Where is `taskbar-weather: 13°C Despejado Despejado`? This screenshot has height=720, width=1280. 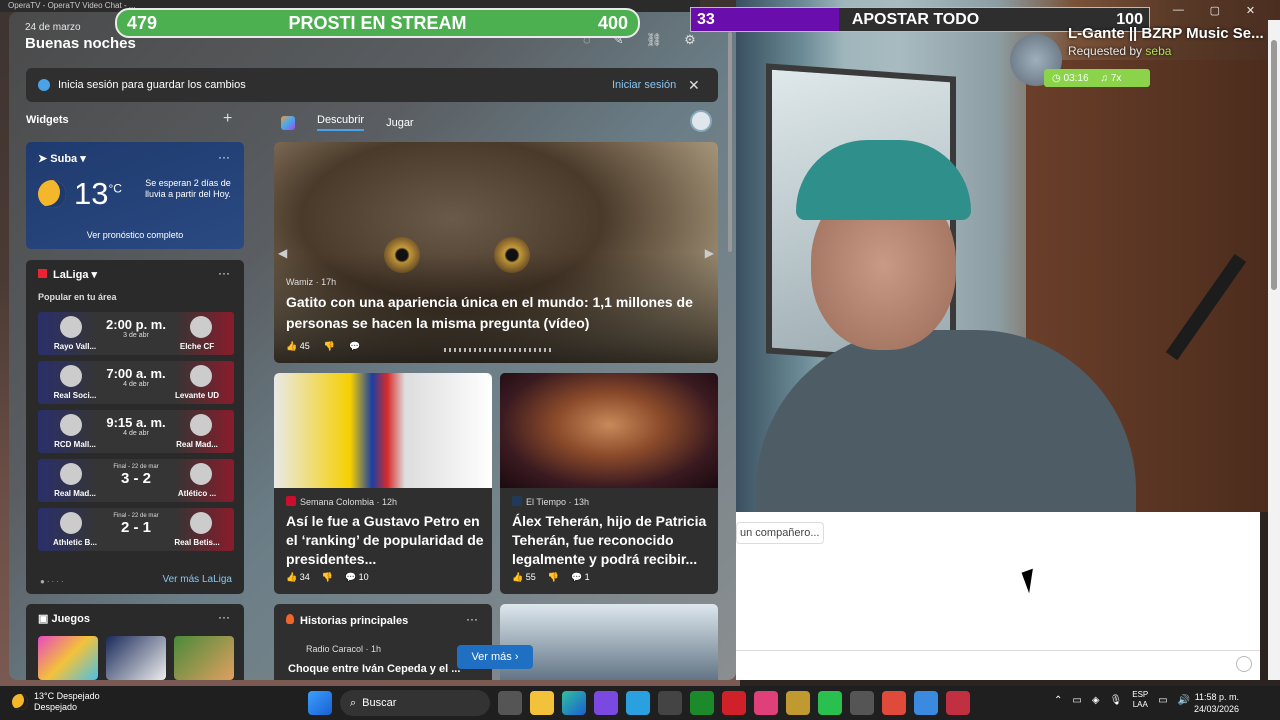 taskbar-weather: 13°C Despejado Despejado is located at coordinates (56, 702).